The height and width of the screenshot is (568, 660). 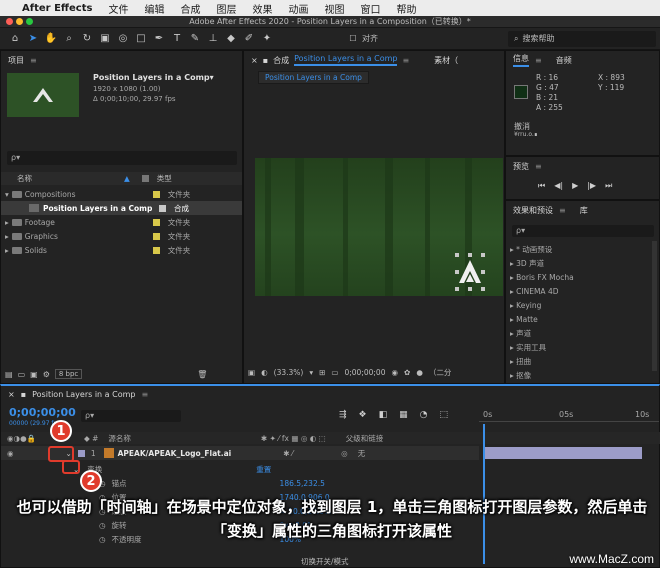 I want to click on region-icon: ▭, so click(x=334, y=372).